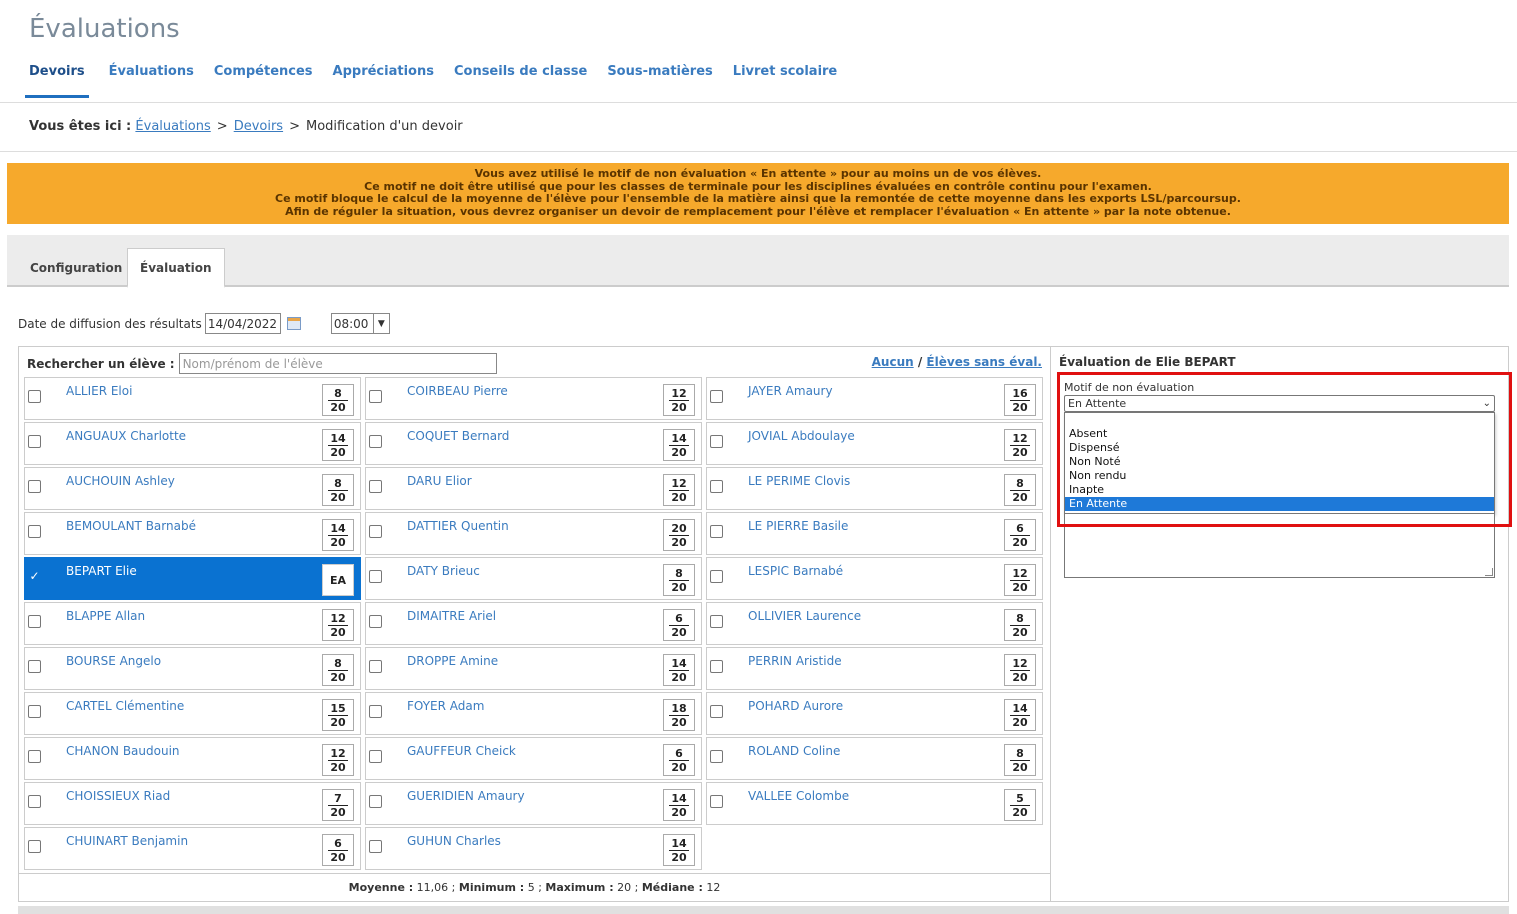  Describe the element at coordinates (533, 398) in the screenshot. I see `student-row: COIRBEAU Pierre 12 20` at that location.